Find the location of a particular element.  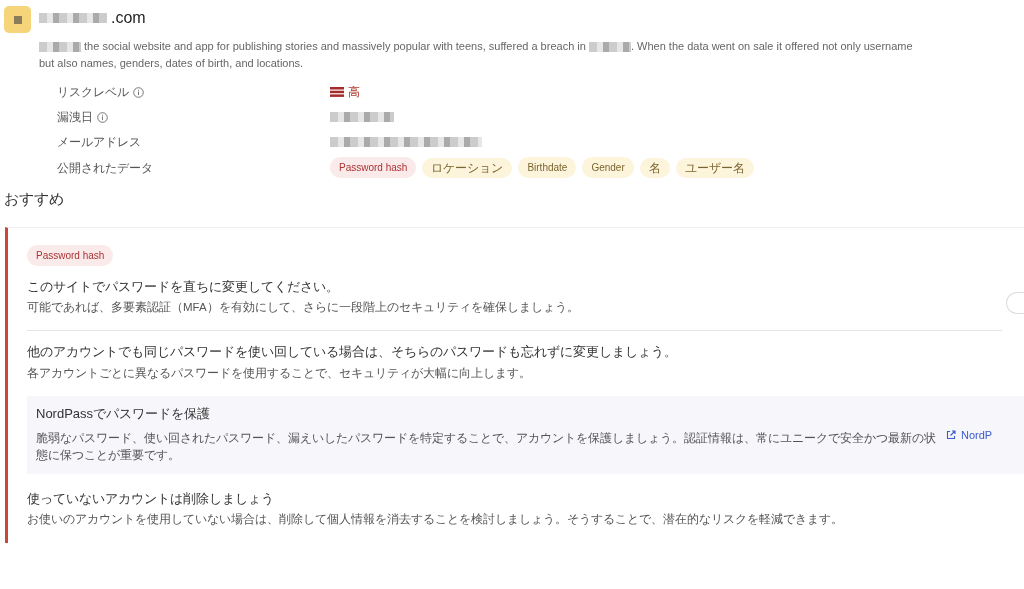

detail-label: 漏洩日 is located at coordinates (75, 117).